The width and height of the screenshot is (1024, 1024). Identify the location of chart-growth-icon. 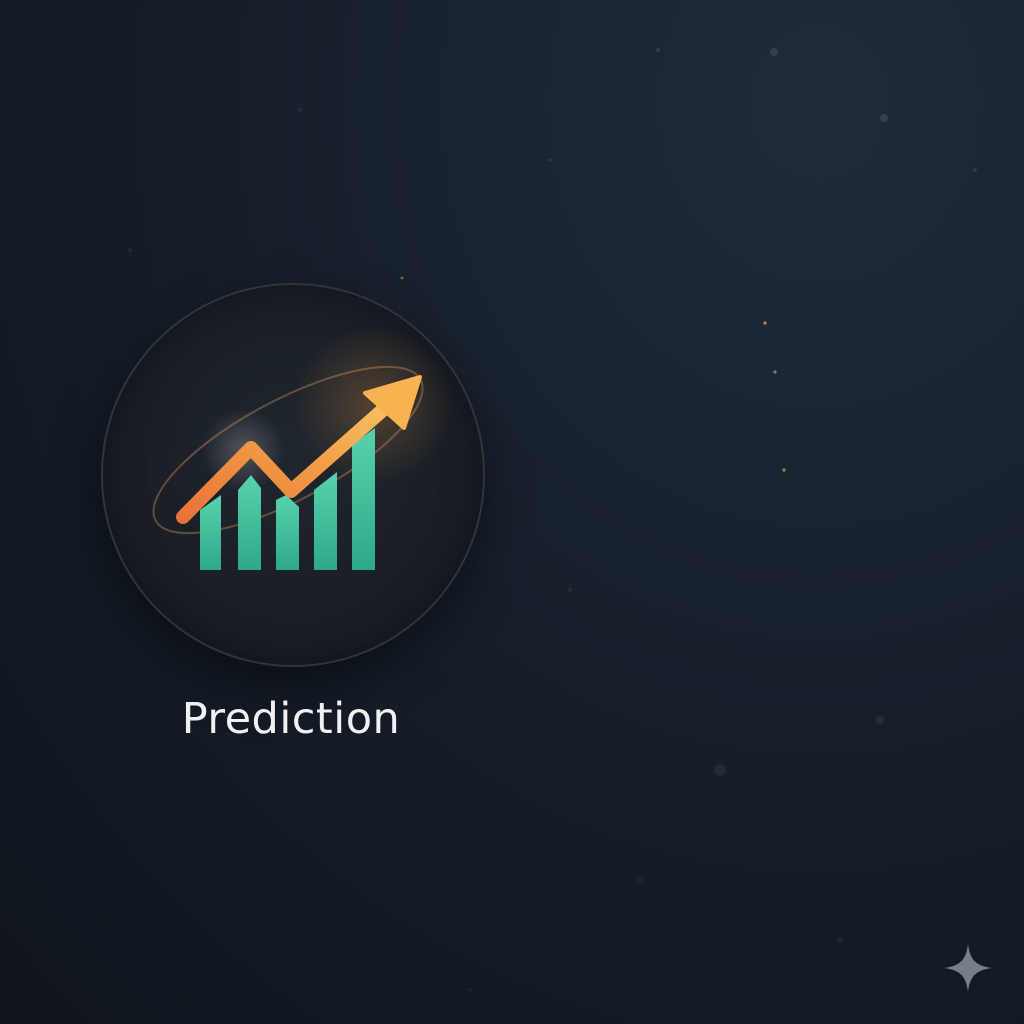
(302, 447).